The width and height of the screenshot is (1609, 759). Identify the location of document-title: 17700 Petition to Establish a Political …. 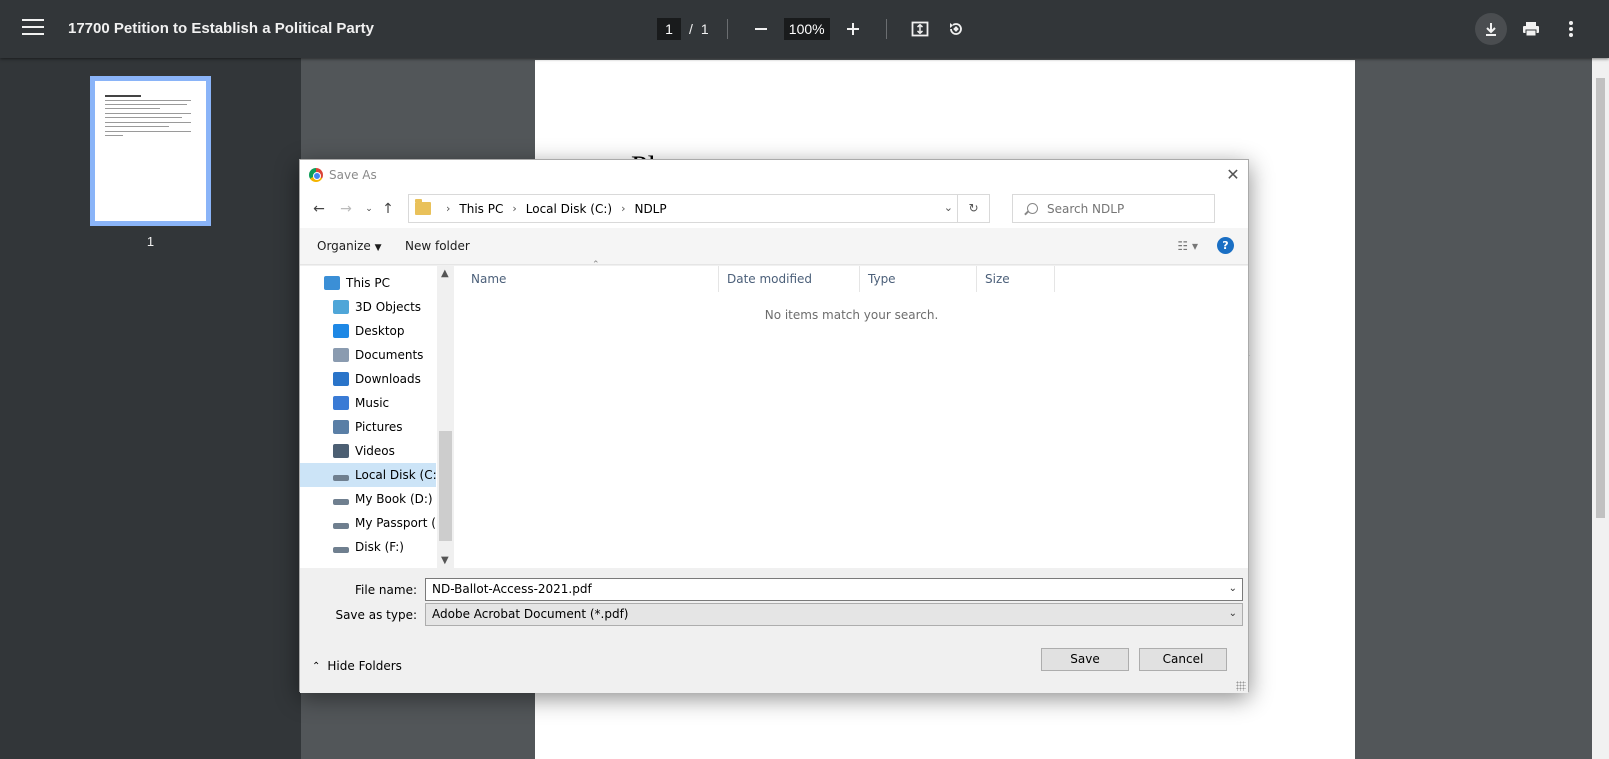
(221, 28).